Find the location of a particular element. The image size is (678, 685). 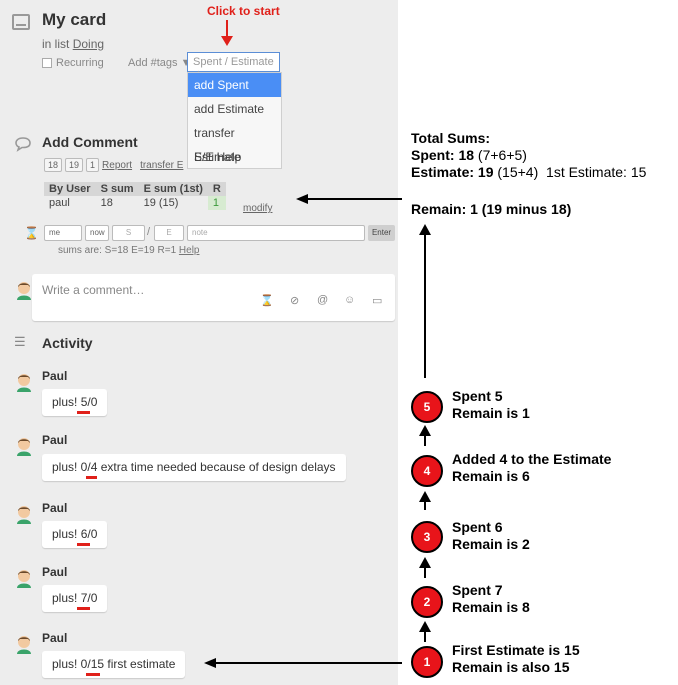

header-r: R is located at coordinates (216, 189).